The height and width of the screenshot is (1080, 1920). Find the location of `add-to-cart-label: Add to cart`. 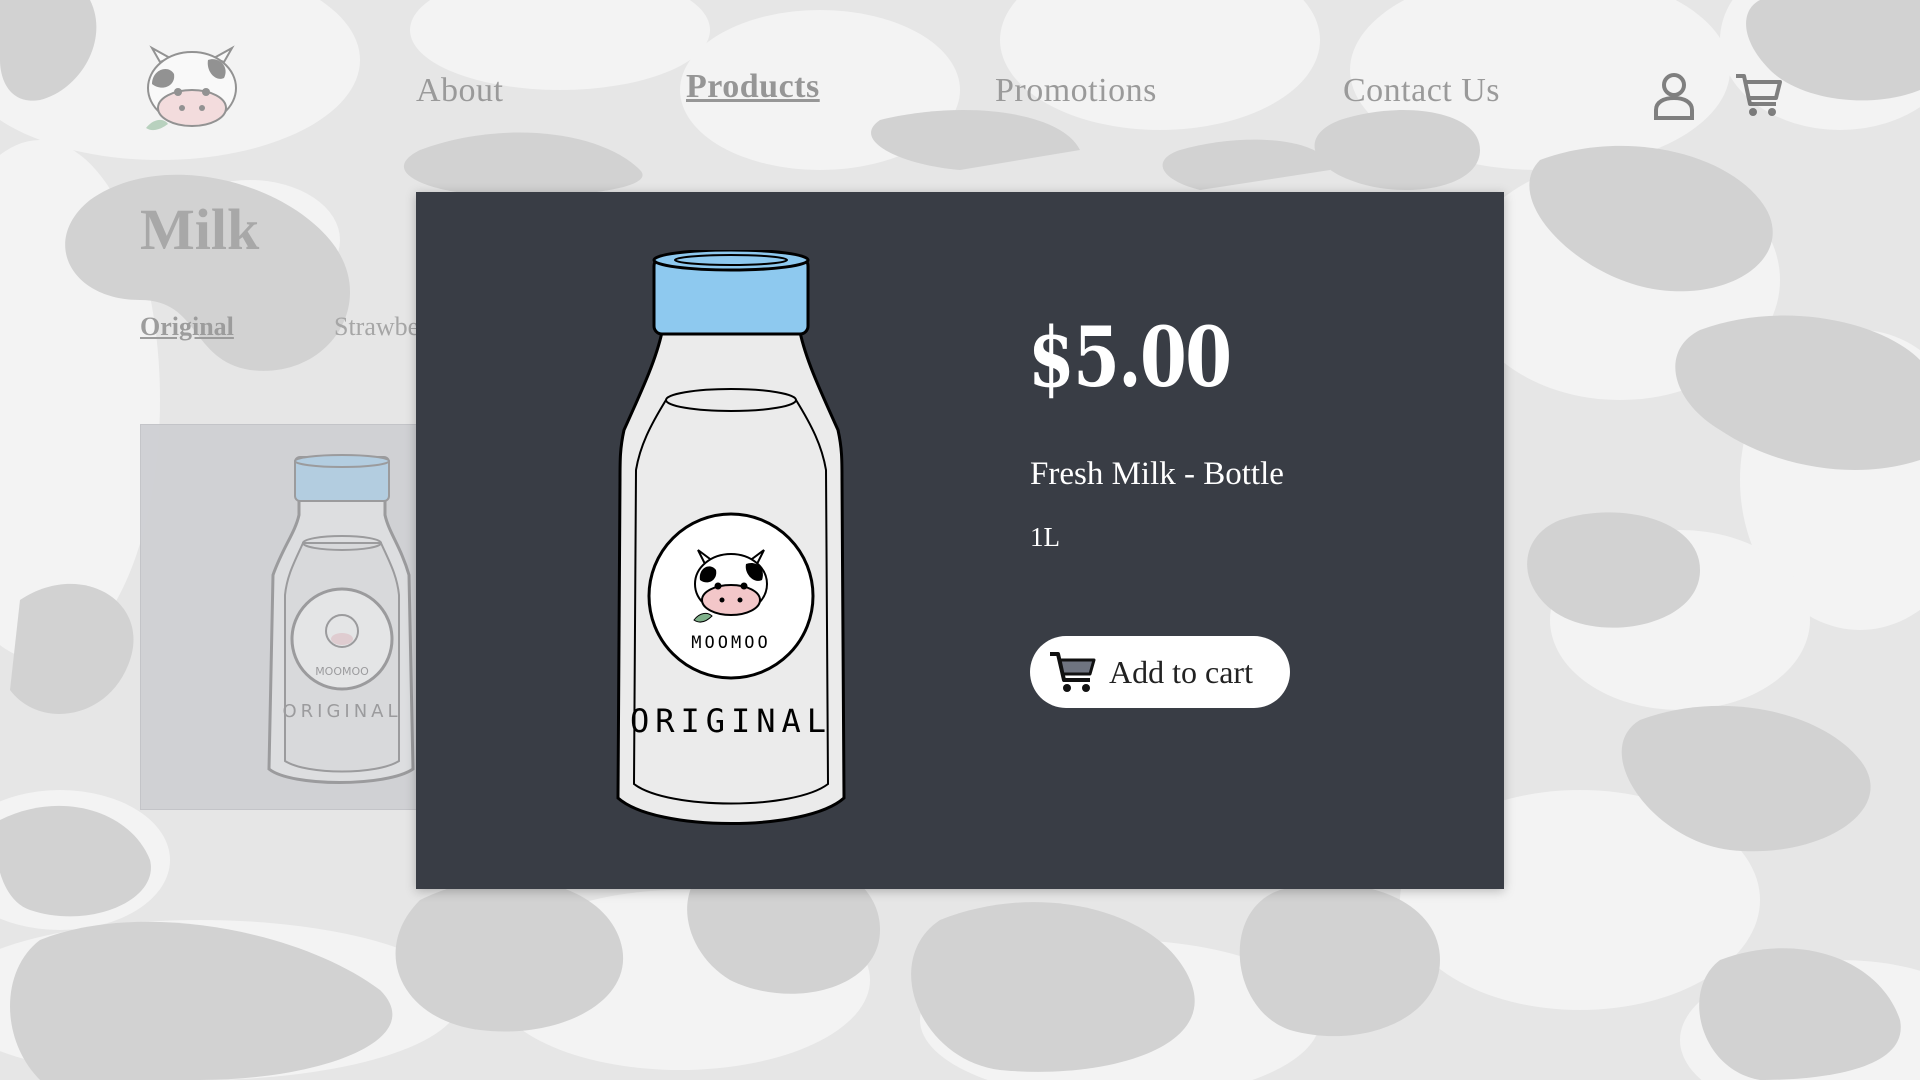

add-to-cart-label: Add to cart is located at coordinates (1181, 672).